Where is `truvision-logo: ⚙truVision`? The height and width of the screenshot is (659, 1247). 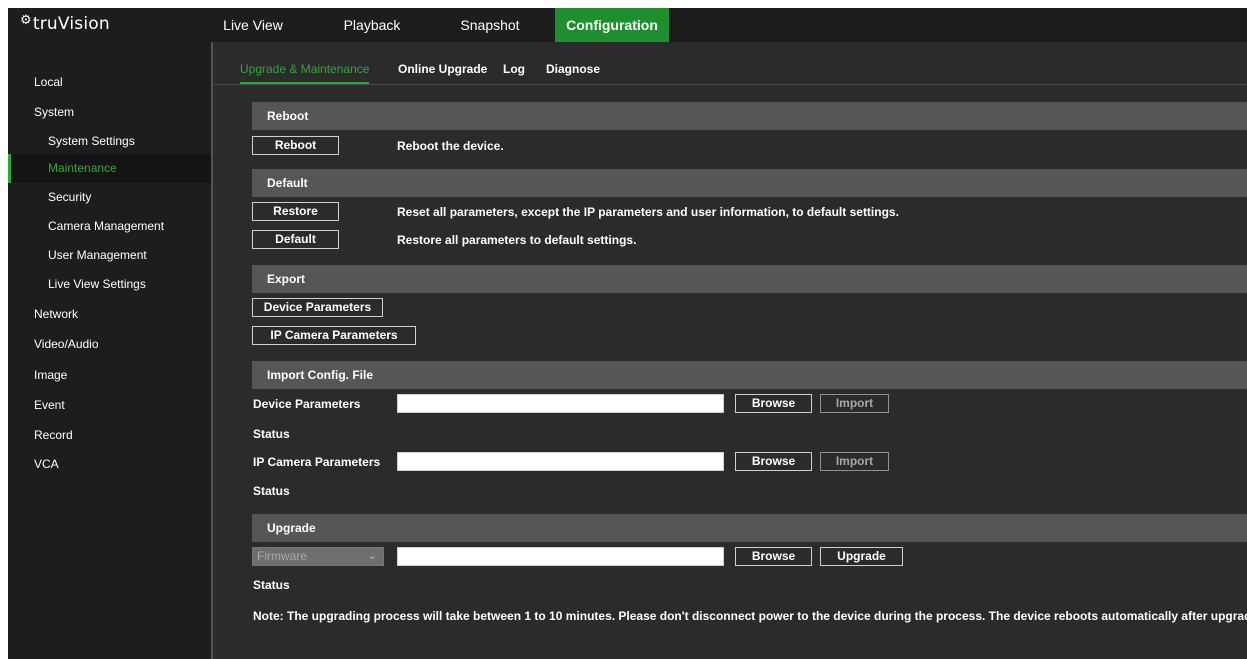 truvision-logo: ⚙truVision is located at coordinates (65, 25).